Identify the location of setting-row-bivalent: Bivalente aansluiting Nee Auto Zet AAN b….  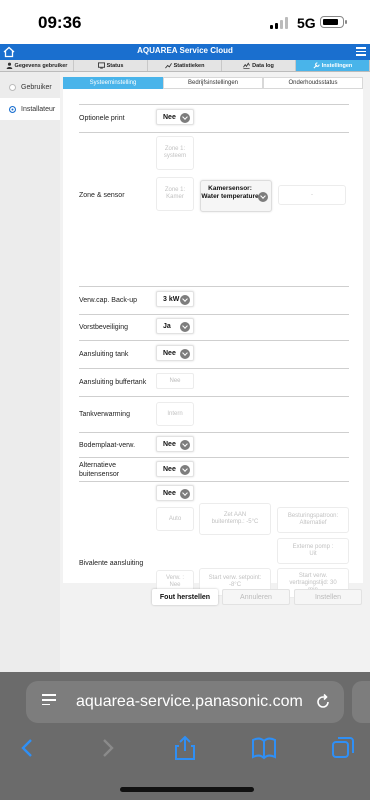
(214, 539).